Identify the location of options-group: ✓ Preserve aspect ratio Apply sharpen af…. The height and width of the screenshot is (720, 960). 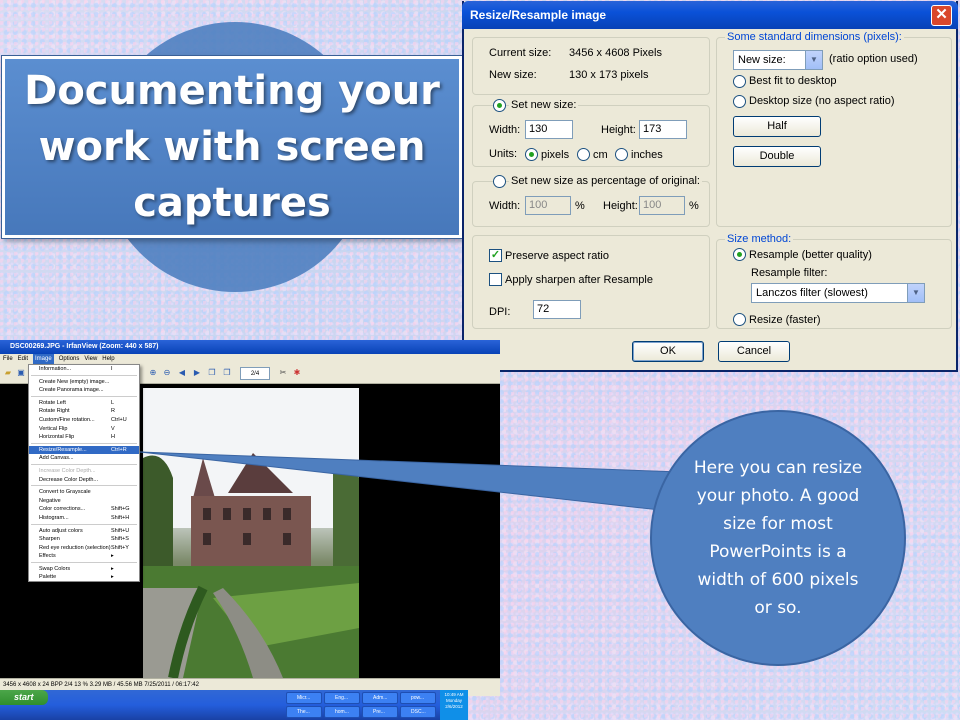
(591, 282).